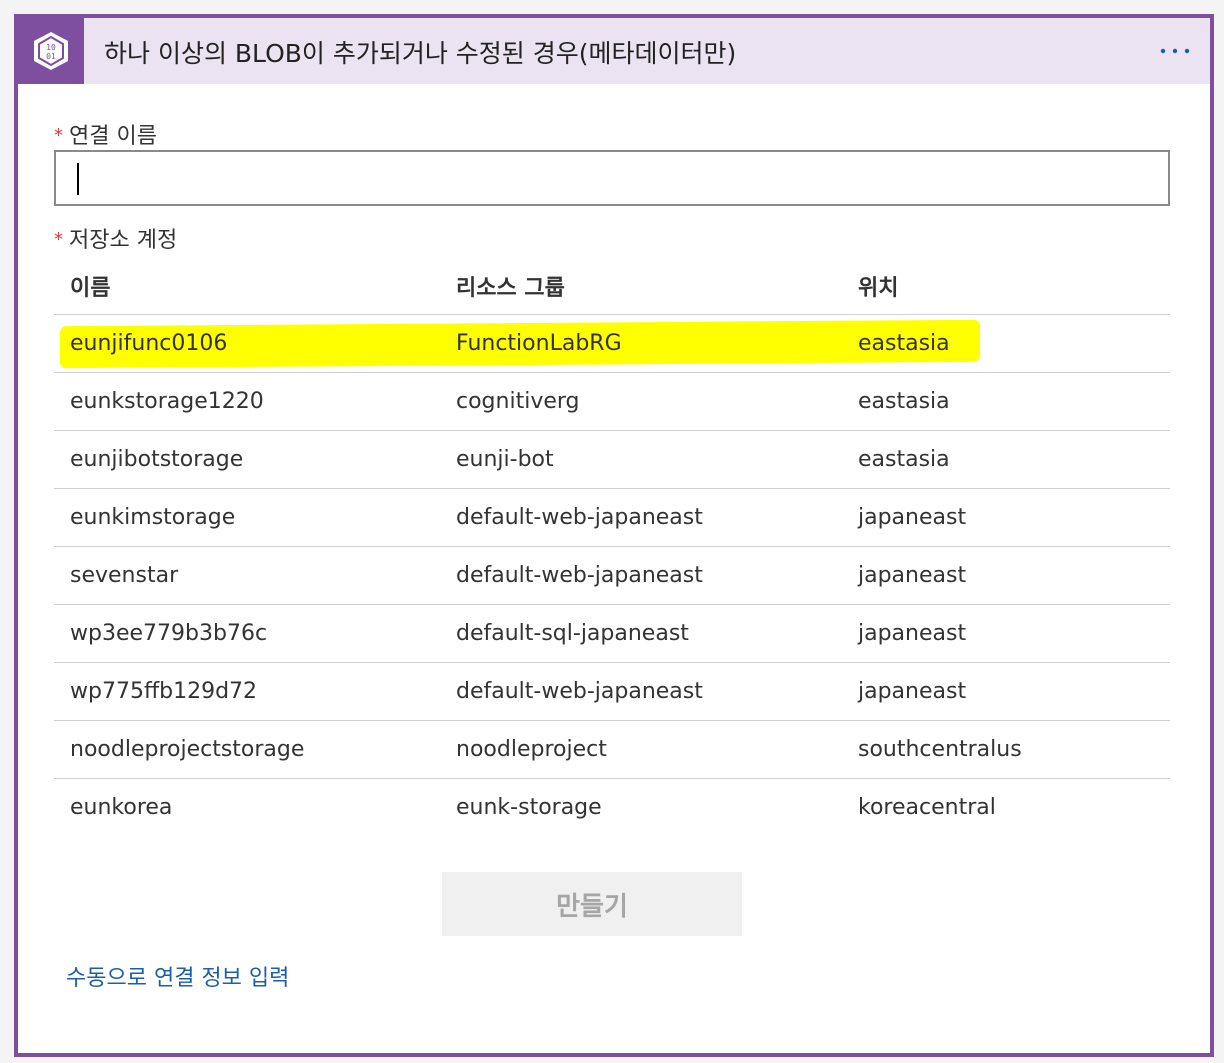  I want to click on cell-resource-group: FunctionLabRG, so click(539, 343).